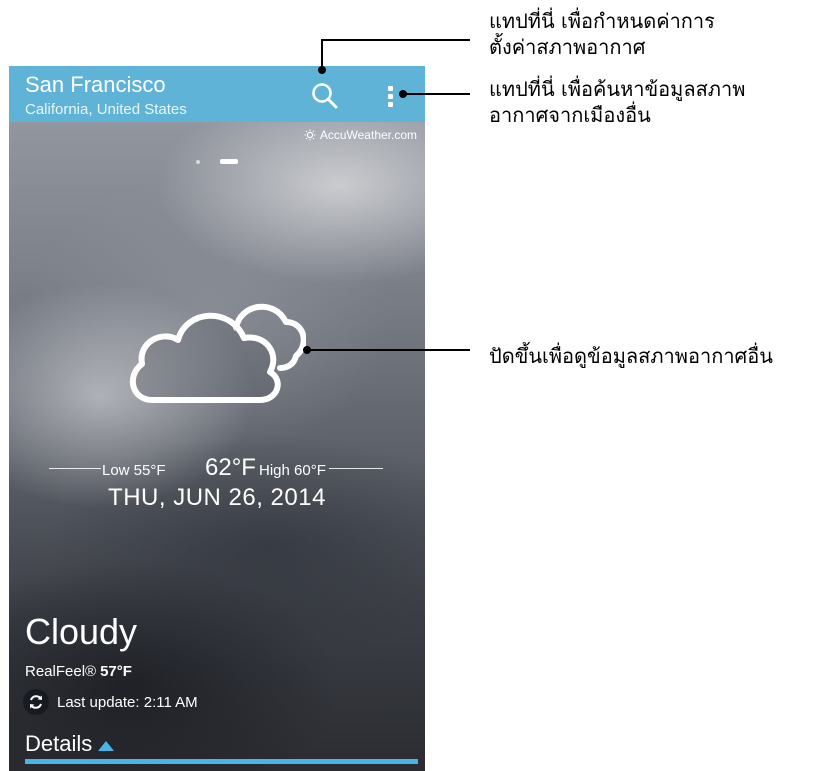  What do you see at coordinates (631, 356) in the screenshot?
I see `annotation-swipe: ปัดขึ้นเพื่อดูข้อมูลสภาพอากาศอื่น` at bounding box center [631, 356].